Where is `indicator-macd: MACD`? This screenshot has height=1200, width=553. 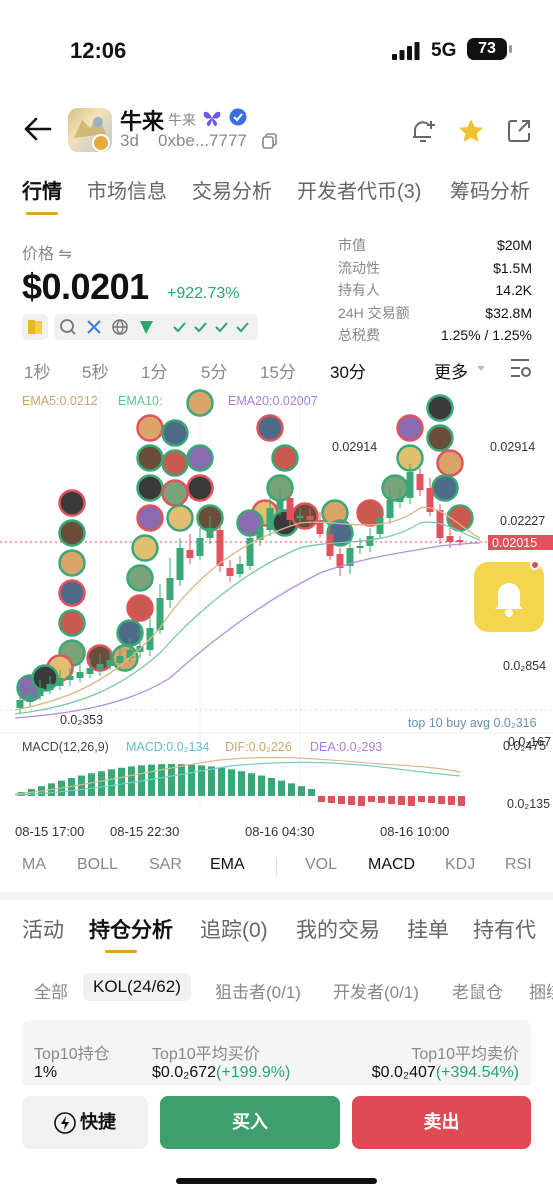
indicator-macd: MACD is located at coordinates (391, 865).